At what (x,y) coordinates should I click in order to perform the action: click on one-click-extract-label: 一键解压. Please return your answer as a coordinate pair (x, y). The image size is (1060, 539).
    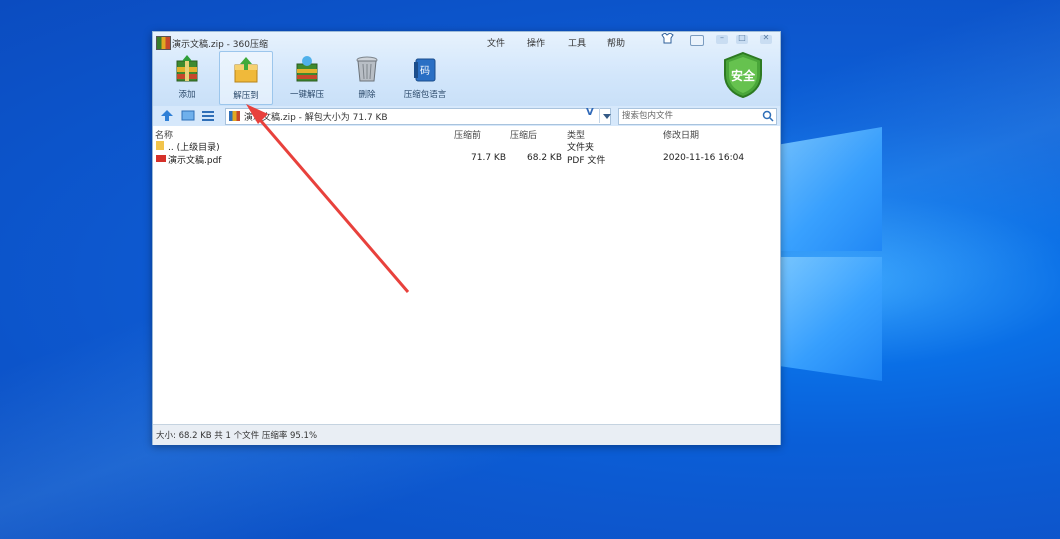
    Looking at the image, I should click on (306, 95).